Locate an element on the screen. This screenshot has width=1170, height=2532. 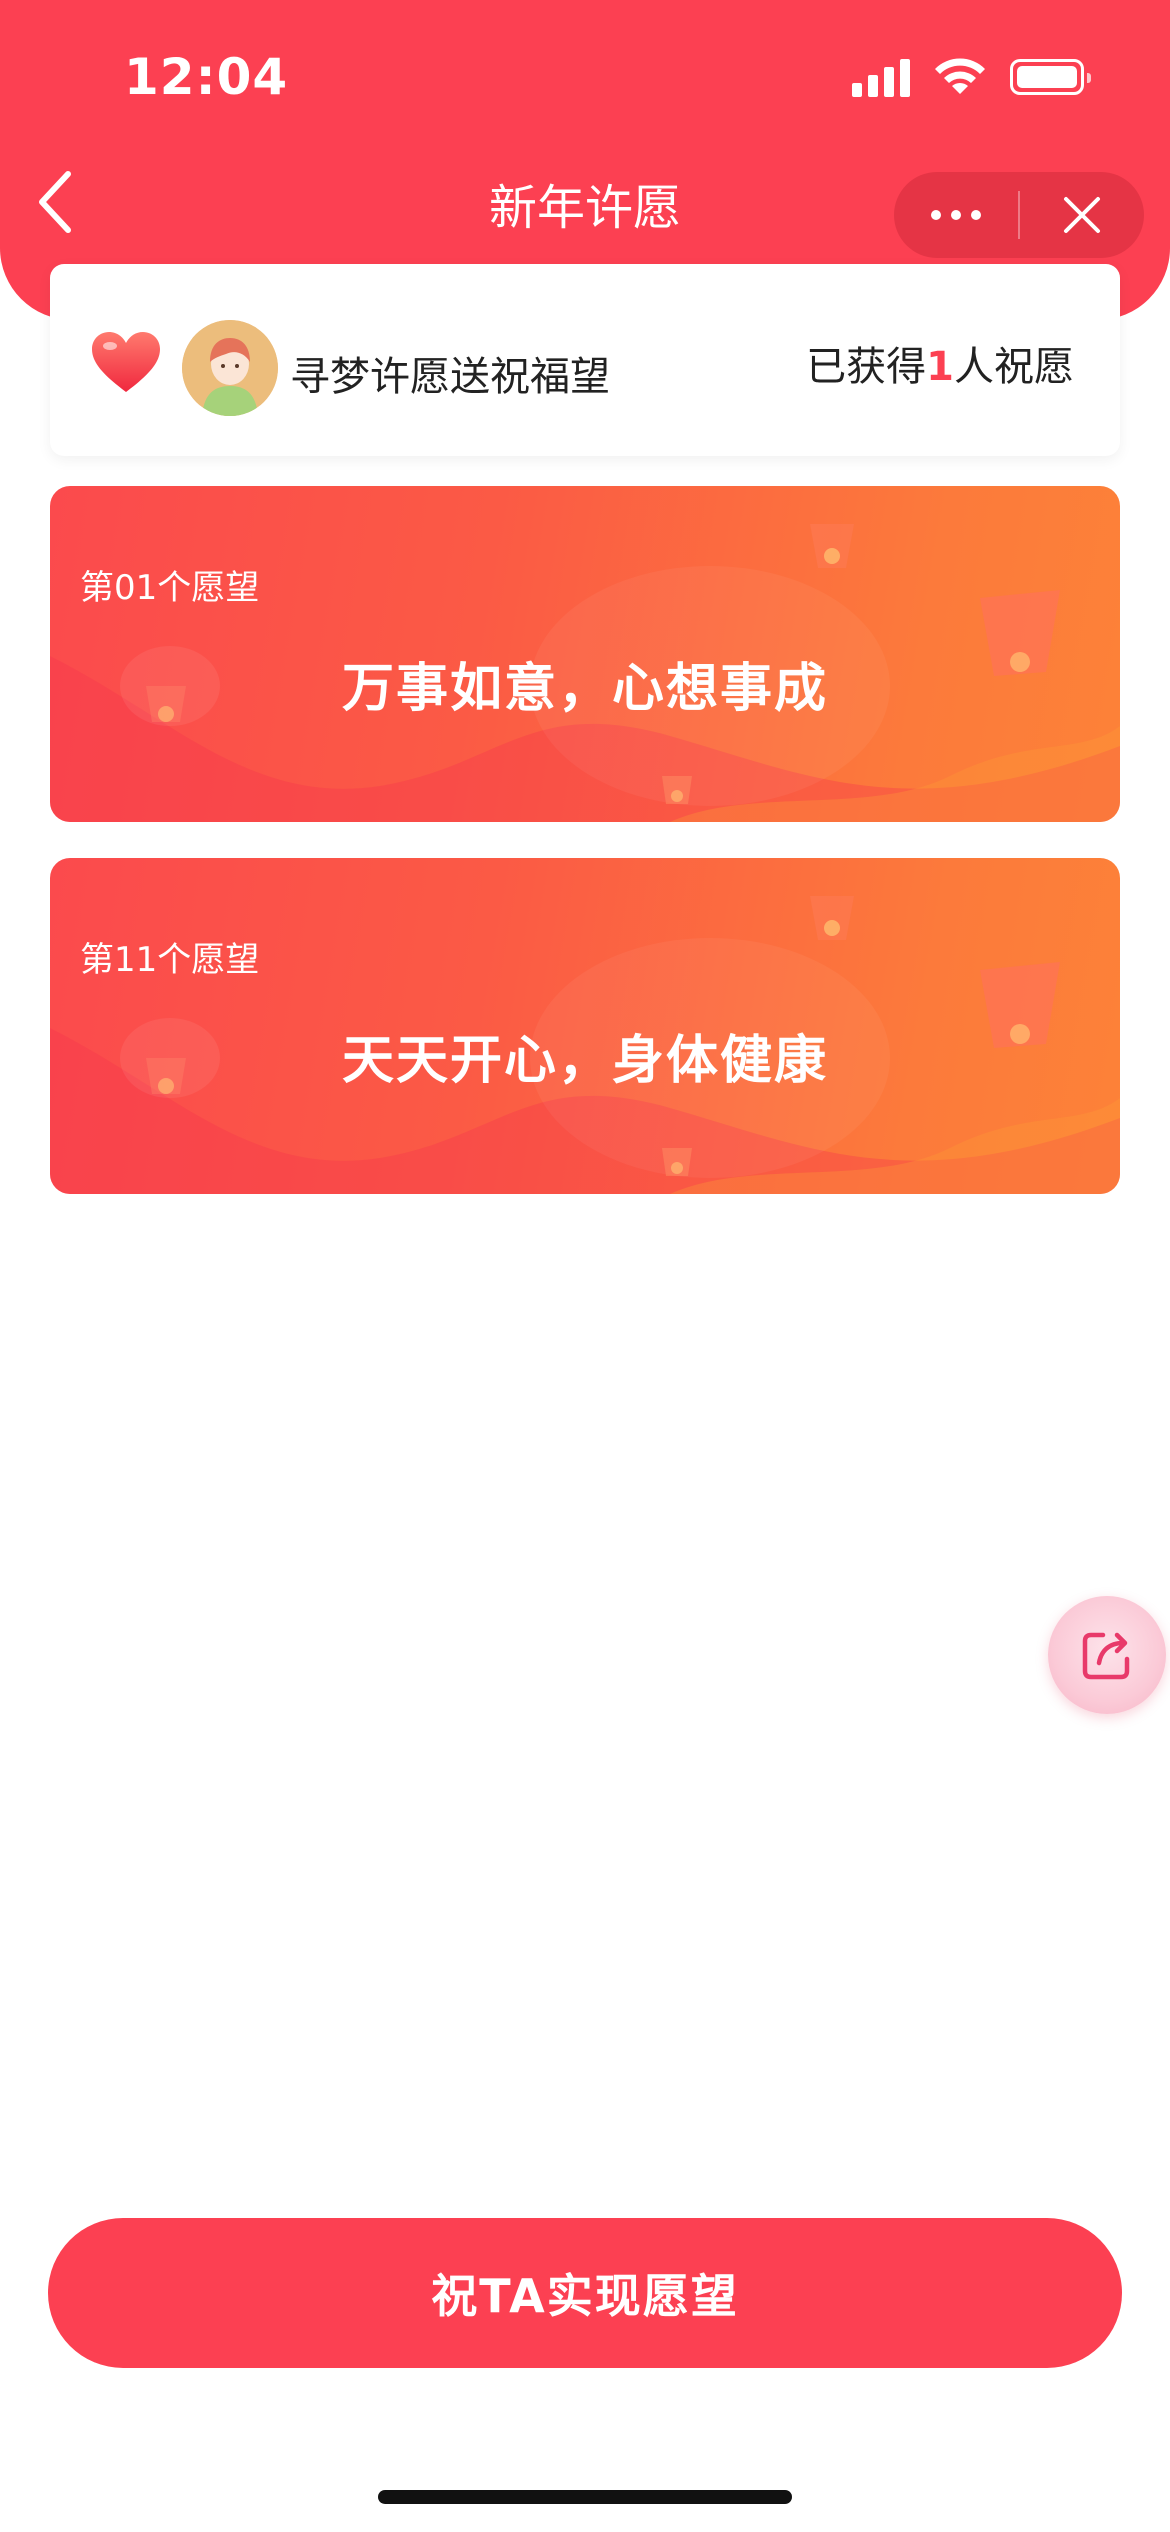
status-icons is located at coordinates (971, 77).